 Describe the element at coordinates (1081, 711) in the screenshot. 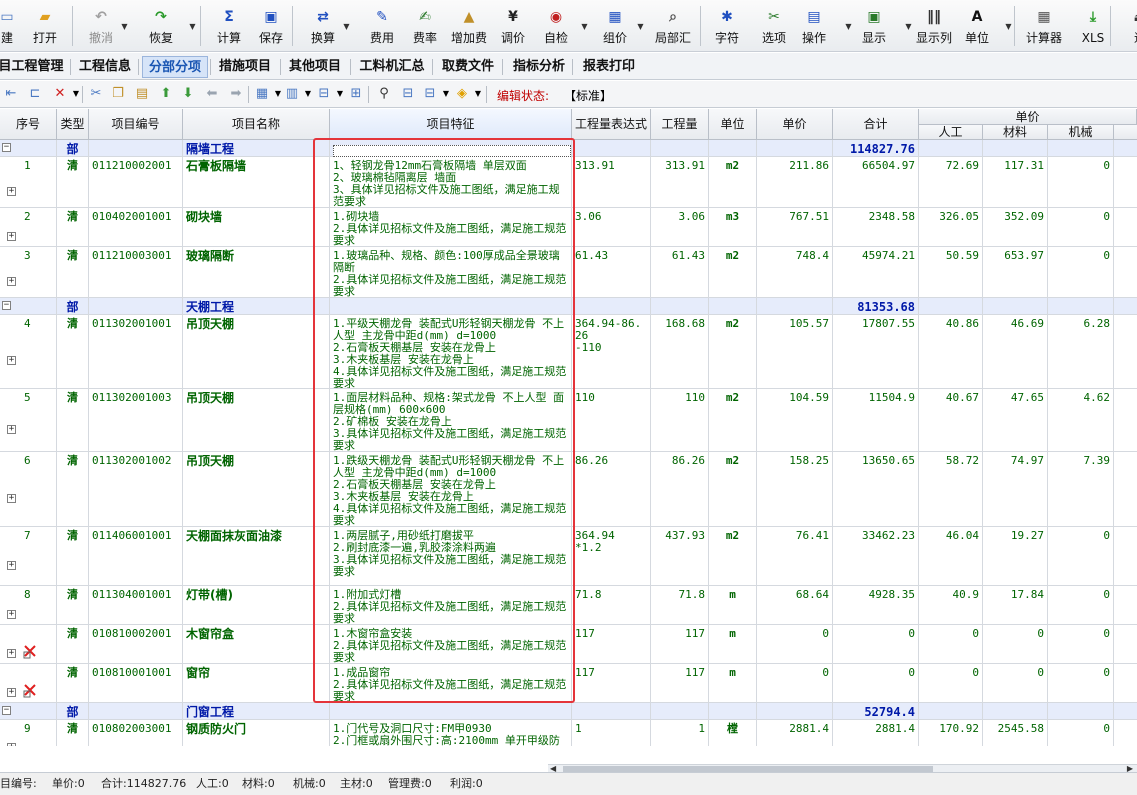

I see `cell-machine` at that location.